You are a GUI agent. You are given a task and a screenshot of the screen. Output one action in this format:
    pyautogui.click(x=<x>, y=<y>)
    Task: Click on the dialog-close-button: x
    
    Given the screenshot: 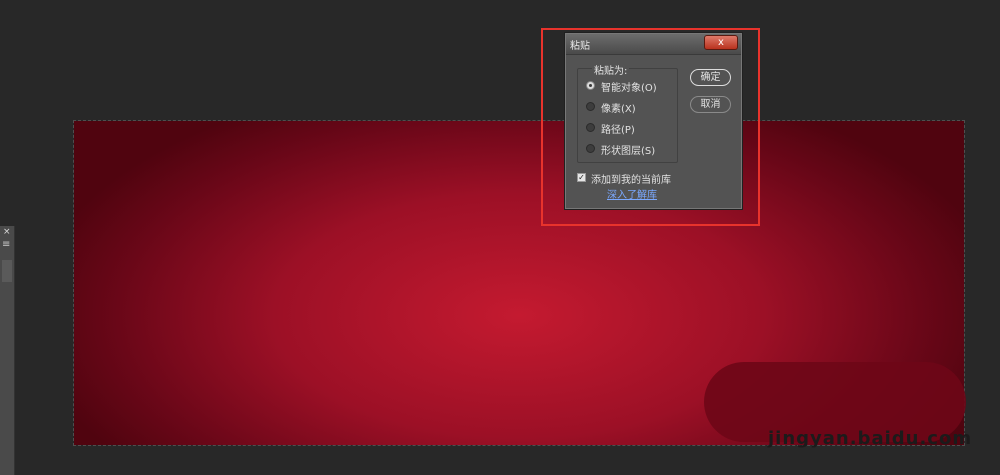 What is the action you would take?
    pyautogui.click(x=721, y=42)
    